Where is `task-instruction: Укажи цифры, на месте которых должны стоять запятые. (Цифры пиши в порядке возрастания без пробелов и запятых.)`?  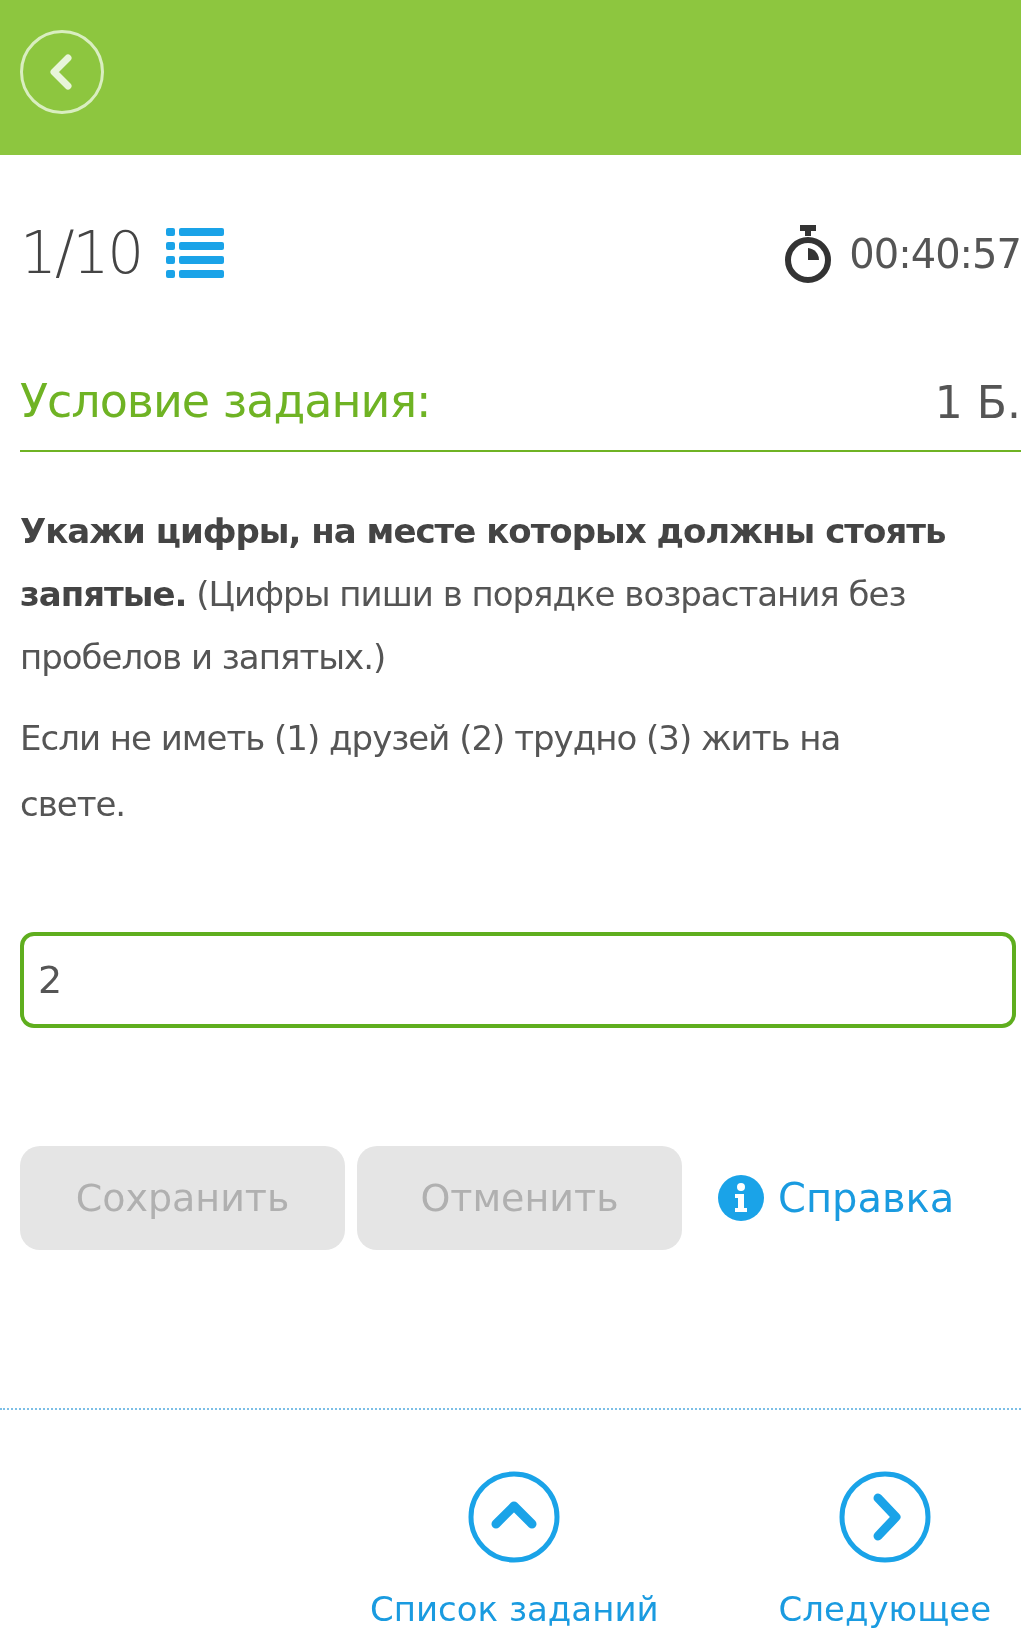 task-instruction: Укажи цифры, на месте которых должны стоять запятые. (Цифры пиши в порядке возрастания без пробелов и запятых.) is located at coordinates (483, 594).